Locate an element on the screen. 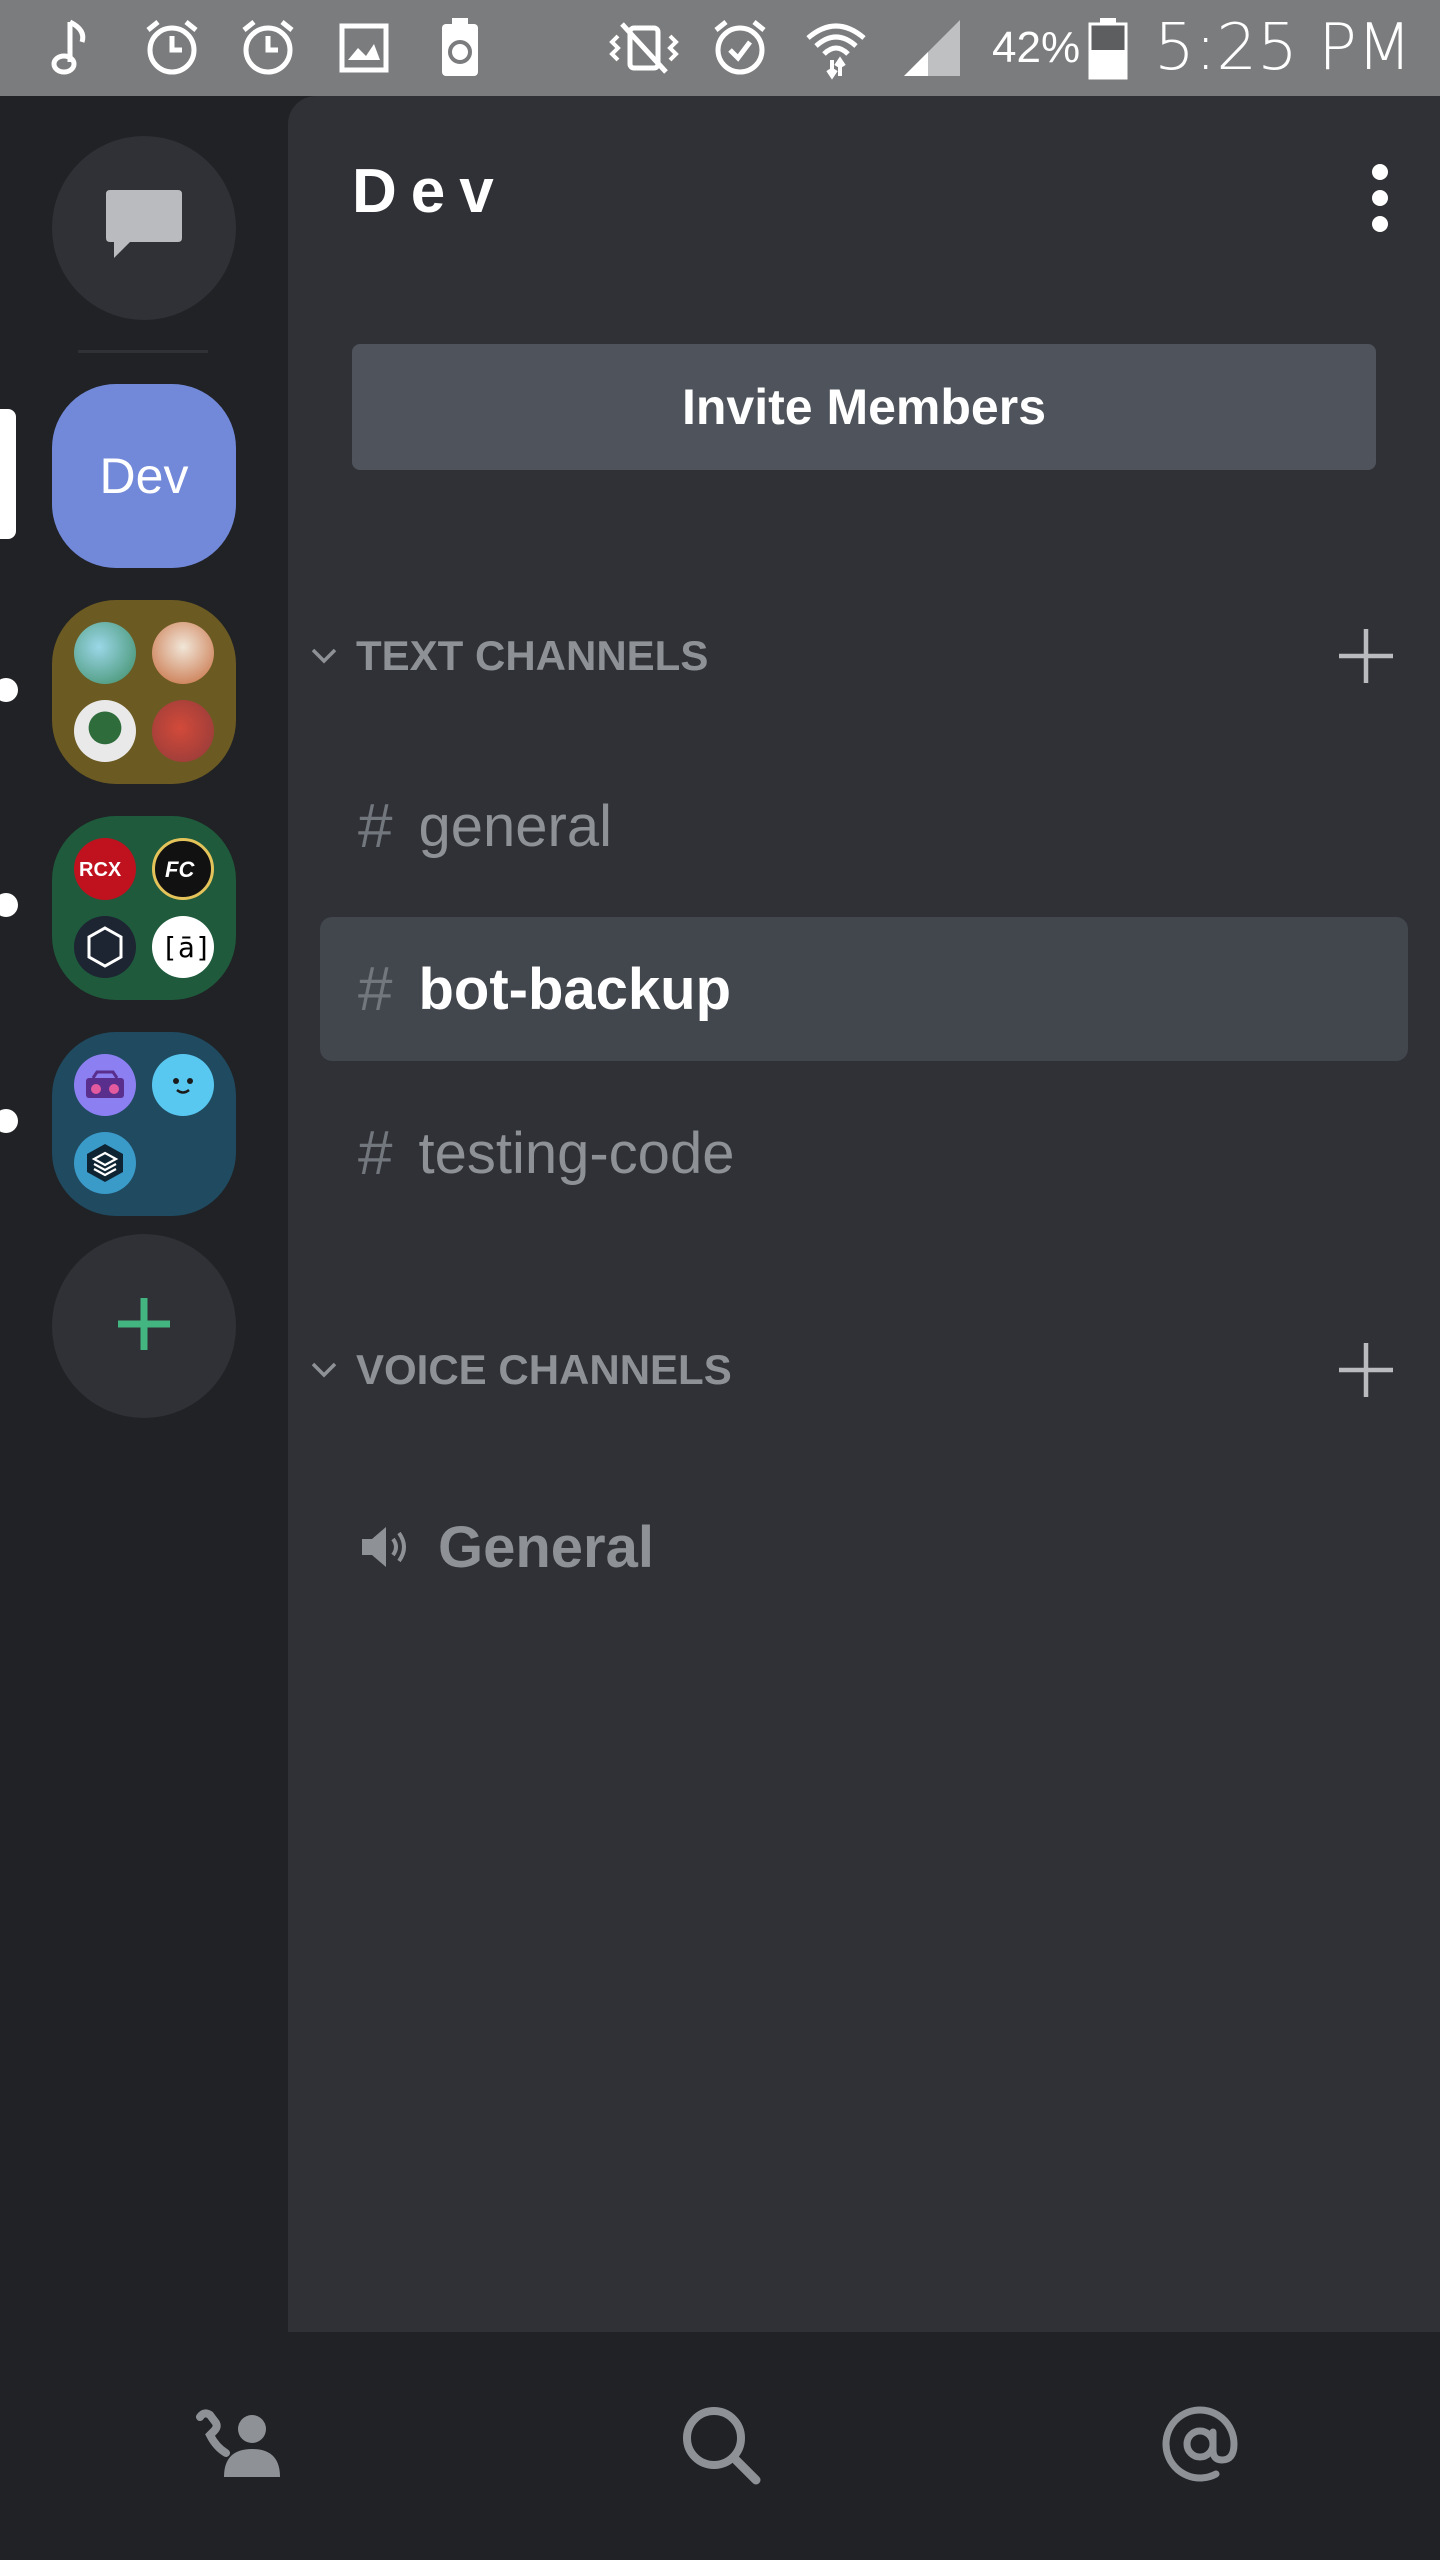 The width and height of the screenshot is (1440, 2560). battery-percent: 42% is located at coordinates (1036, 47).